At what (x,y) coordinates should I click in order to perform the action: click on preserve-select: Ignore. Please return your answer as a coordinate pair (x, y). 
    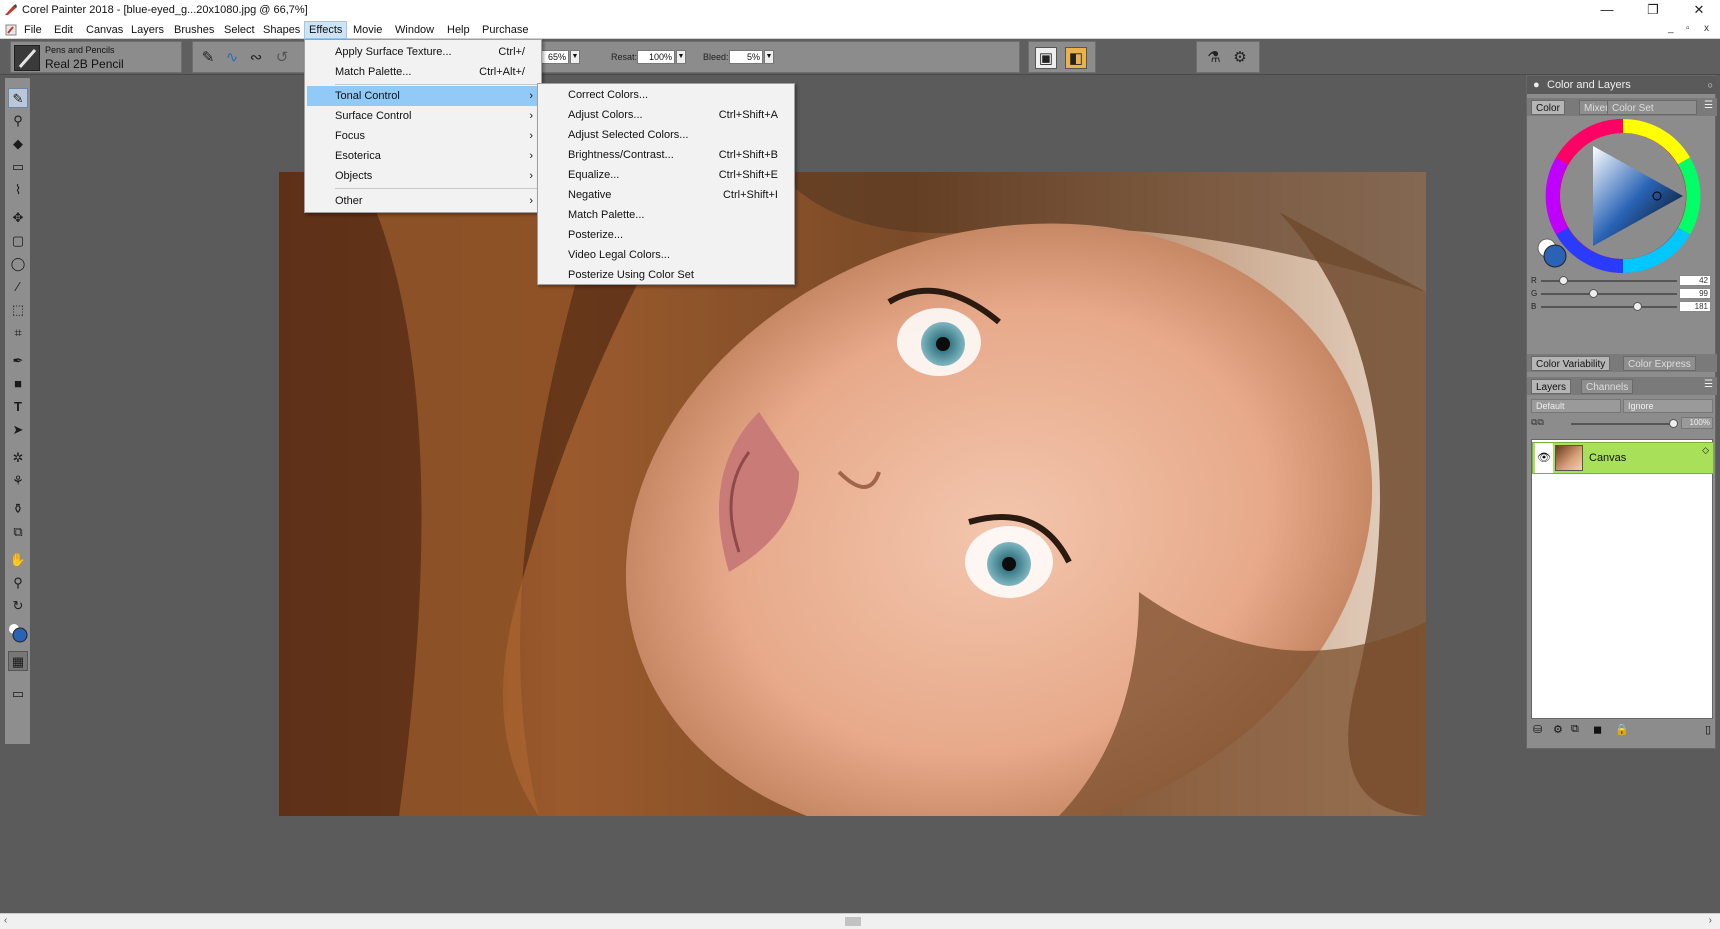
    Looking at the image, I should click on (1668, 406).